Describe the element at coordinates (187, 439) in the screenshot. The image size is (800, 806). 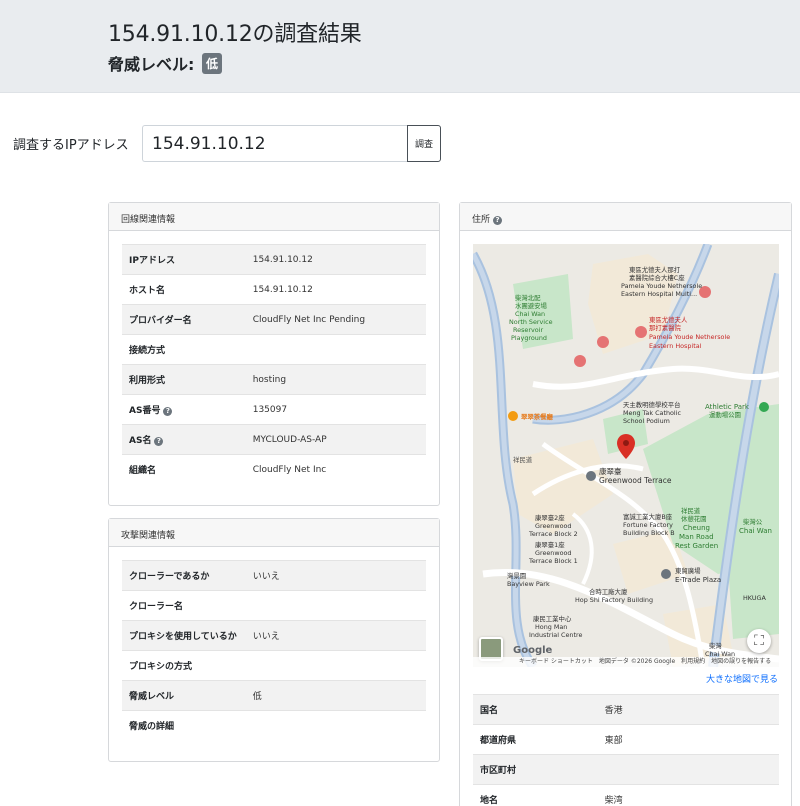
I see `row-key: AS名?` at that location.